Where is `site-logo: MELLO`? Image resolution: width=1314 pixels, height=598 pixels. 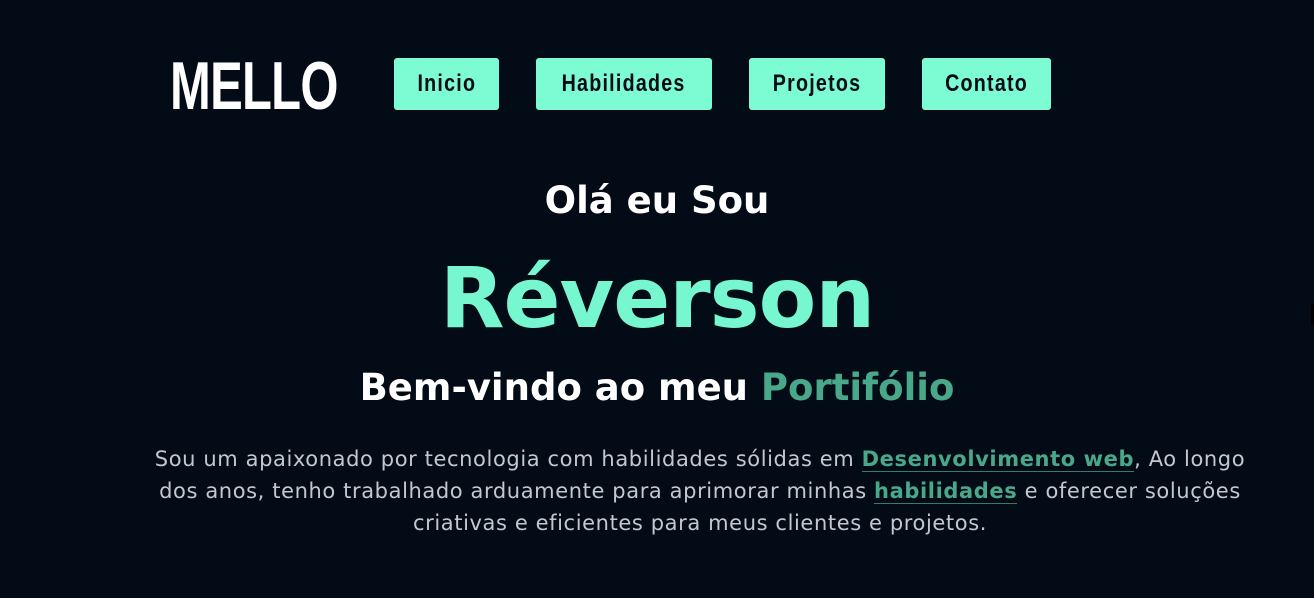
site-logo: MELLO is located at coordinates (254, 86).